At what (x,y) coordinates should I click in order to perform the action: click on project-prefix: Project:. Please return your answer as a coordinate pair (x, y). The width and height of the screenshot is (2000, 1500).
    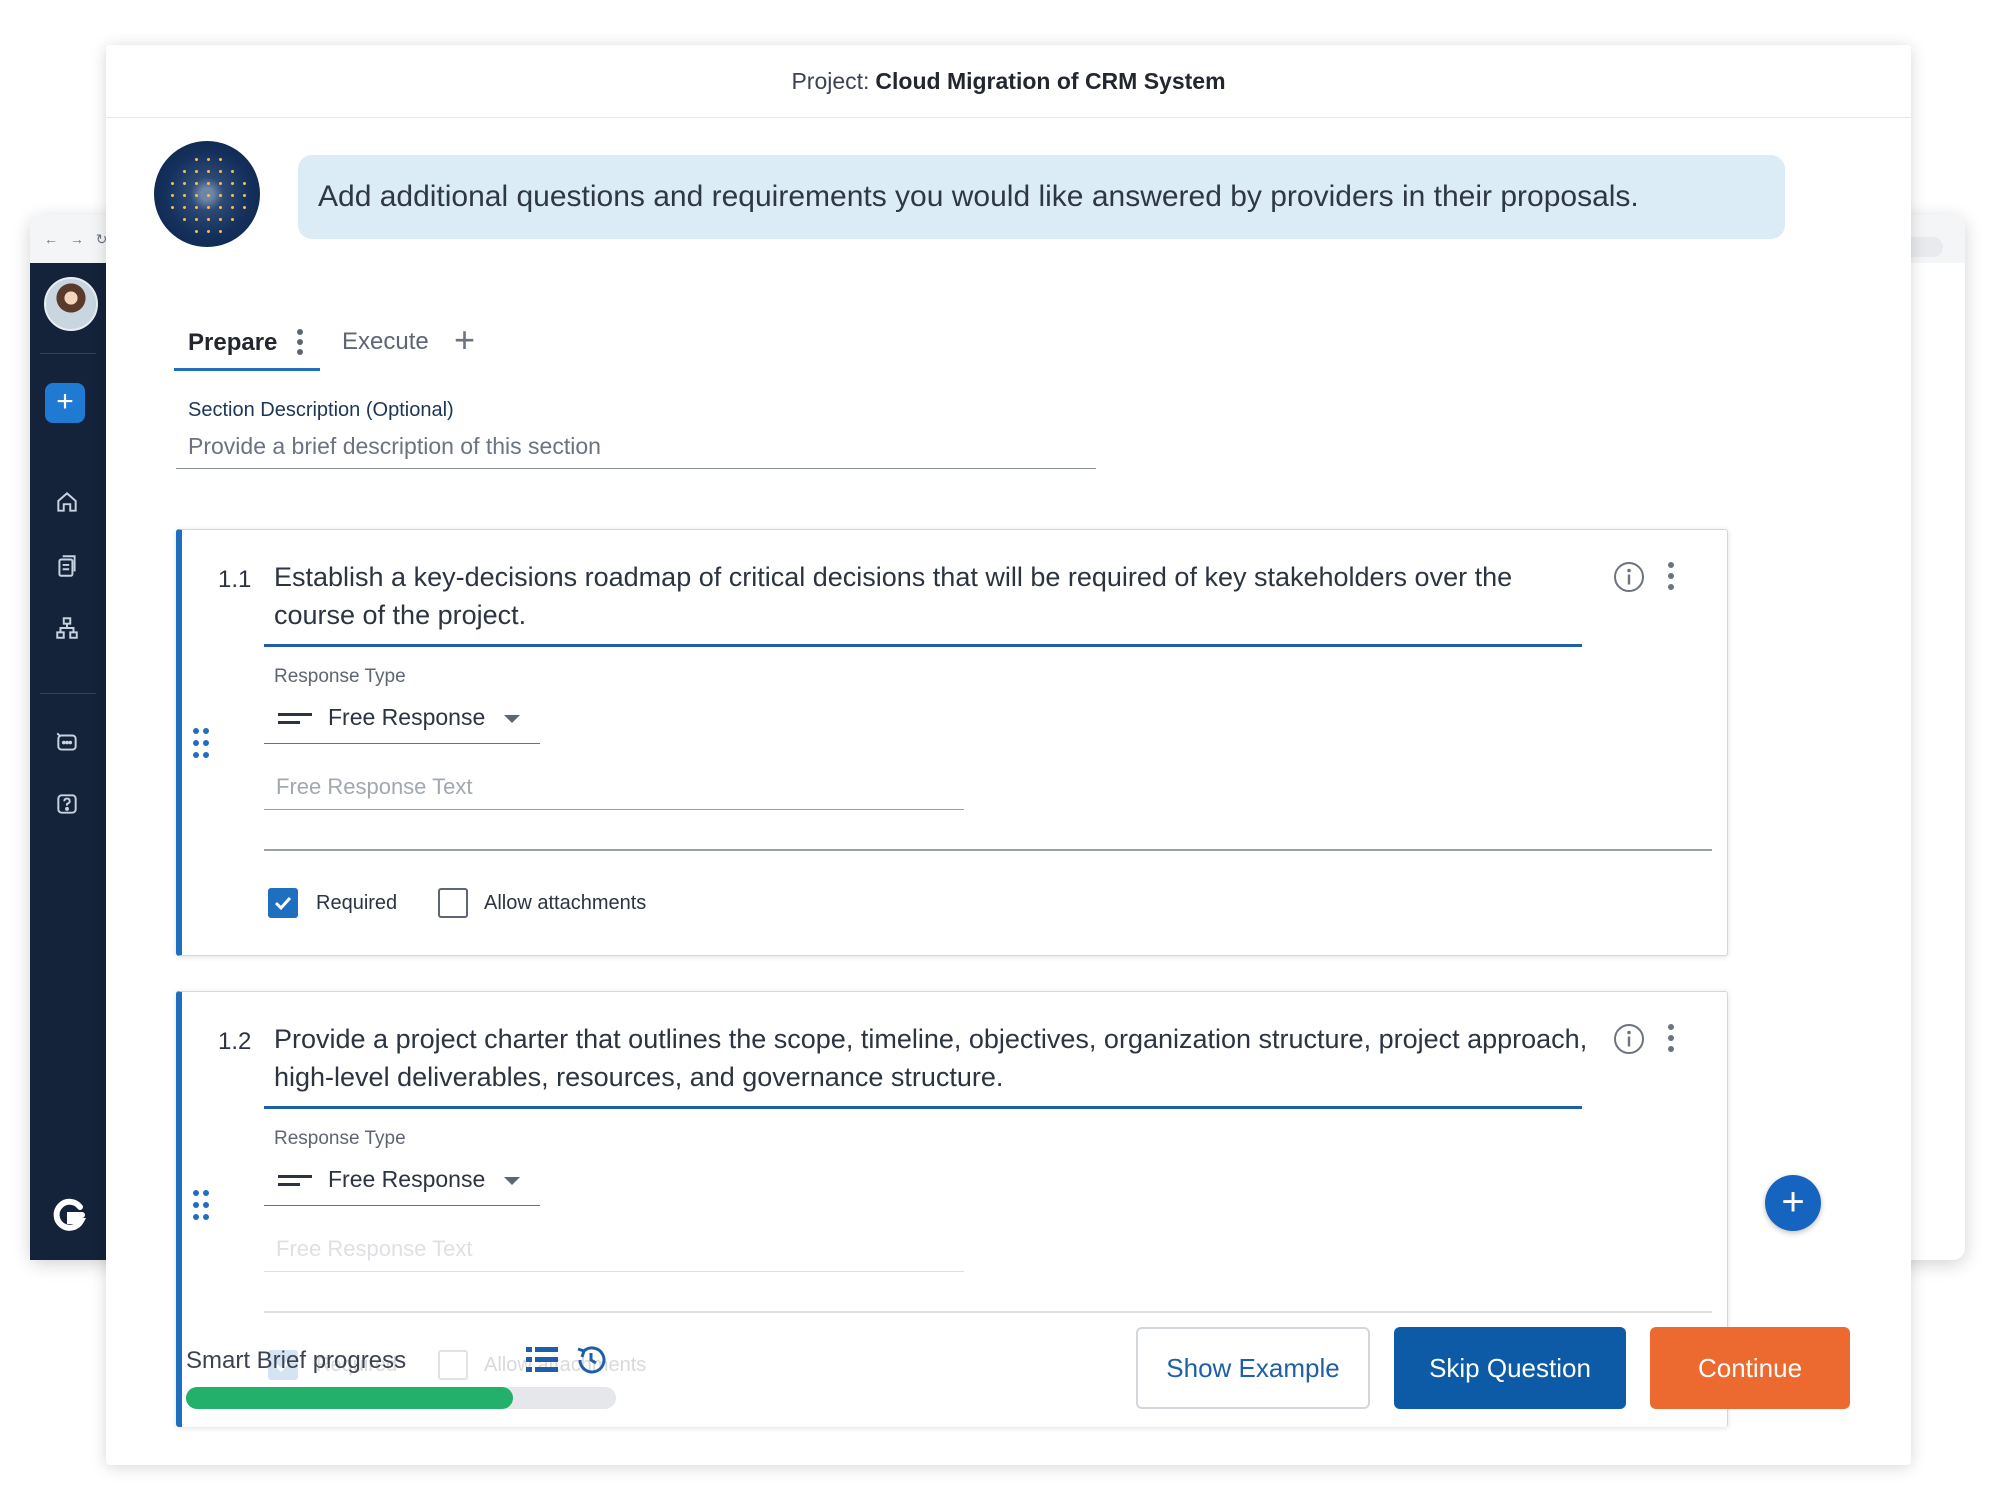
    Looking at the image, I should click on (830, 80).